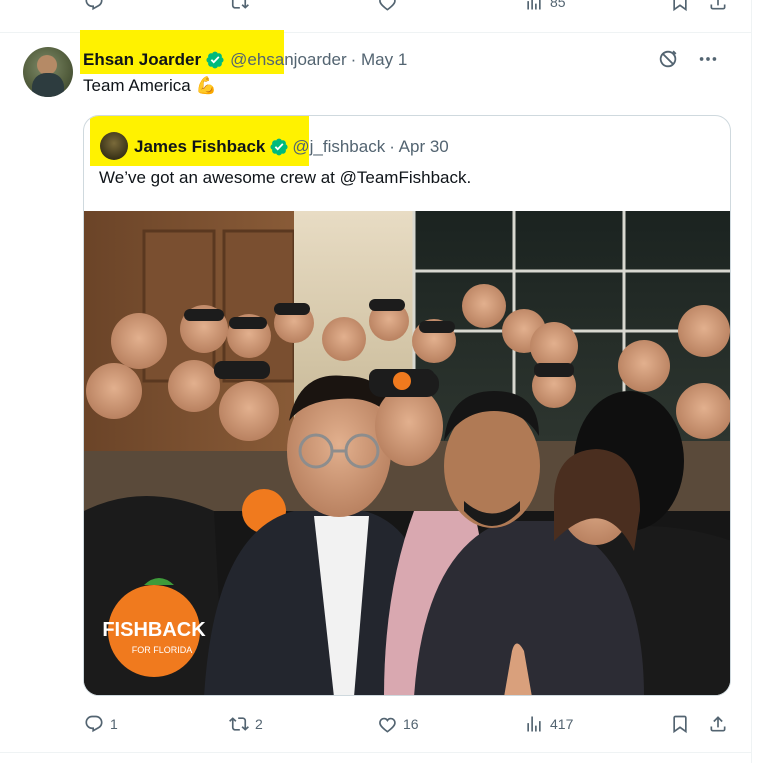 This screenshot has width=761, height=763. Describe the element at coordinates (114, 146) in the screenshot. I see `quoted-author-avatar` at that location.